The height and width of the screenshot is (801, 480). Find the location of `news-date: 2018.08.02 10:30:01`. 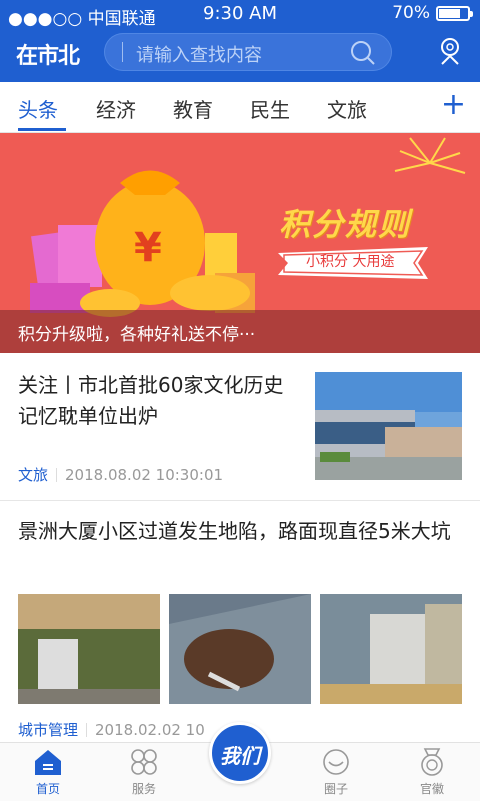

news-date: 2018.08.02 10:30:01 is located at coordinates (144, 475).